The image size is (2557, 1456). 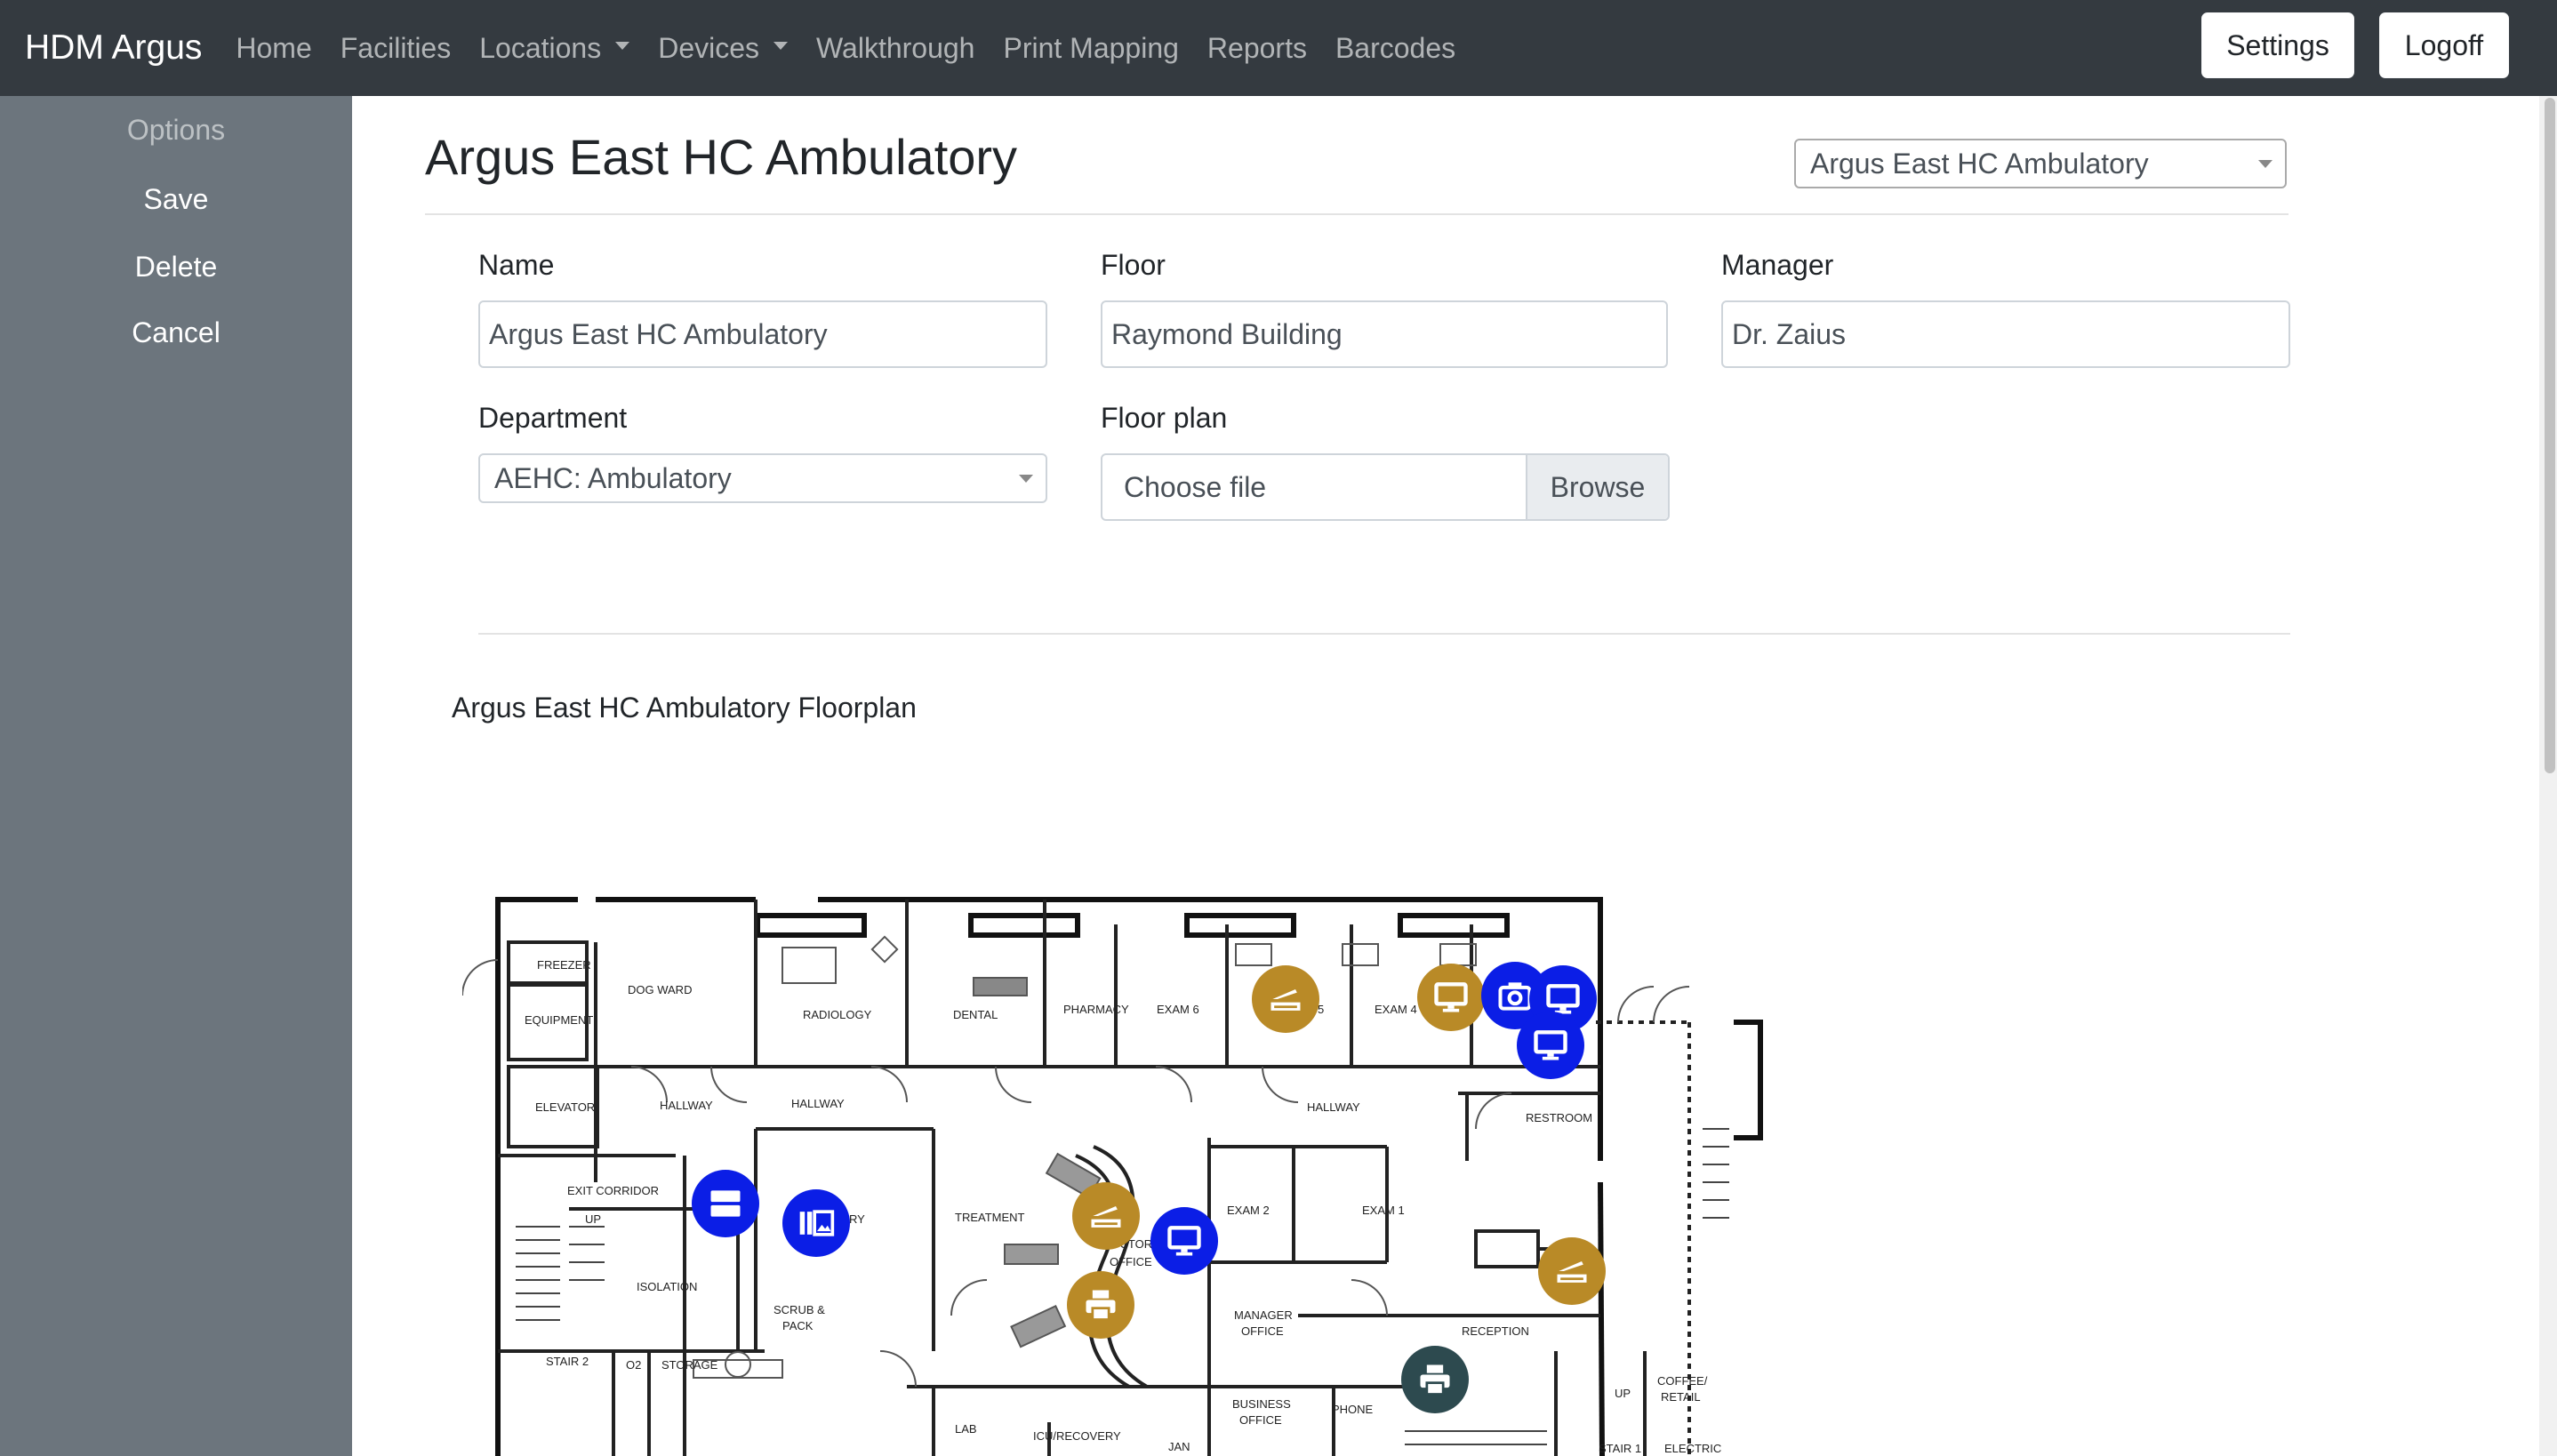 I want to click on location-select-value: Argus East HC Ambulatory, so click(x=1979, y=163).